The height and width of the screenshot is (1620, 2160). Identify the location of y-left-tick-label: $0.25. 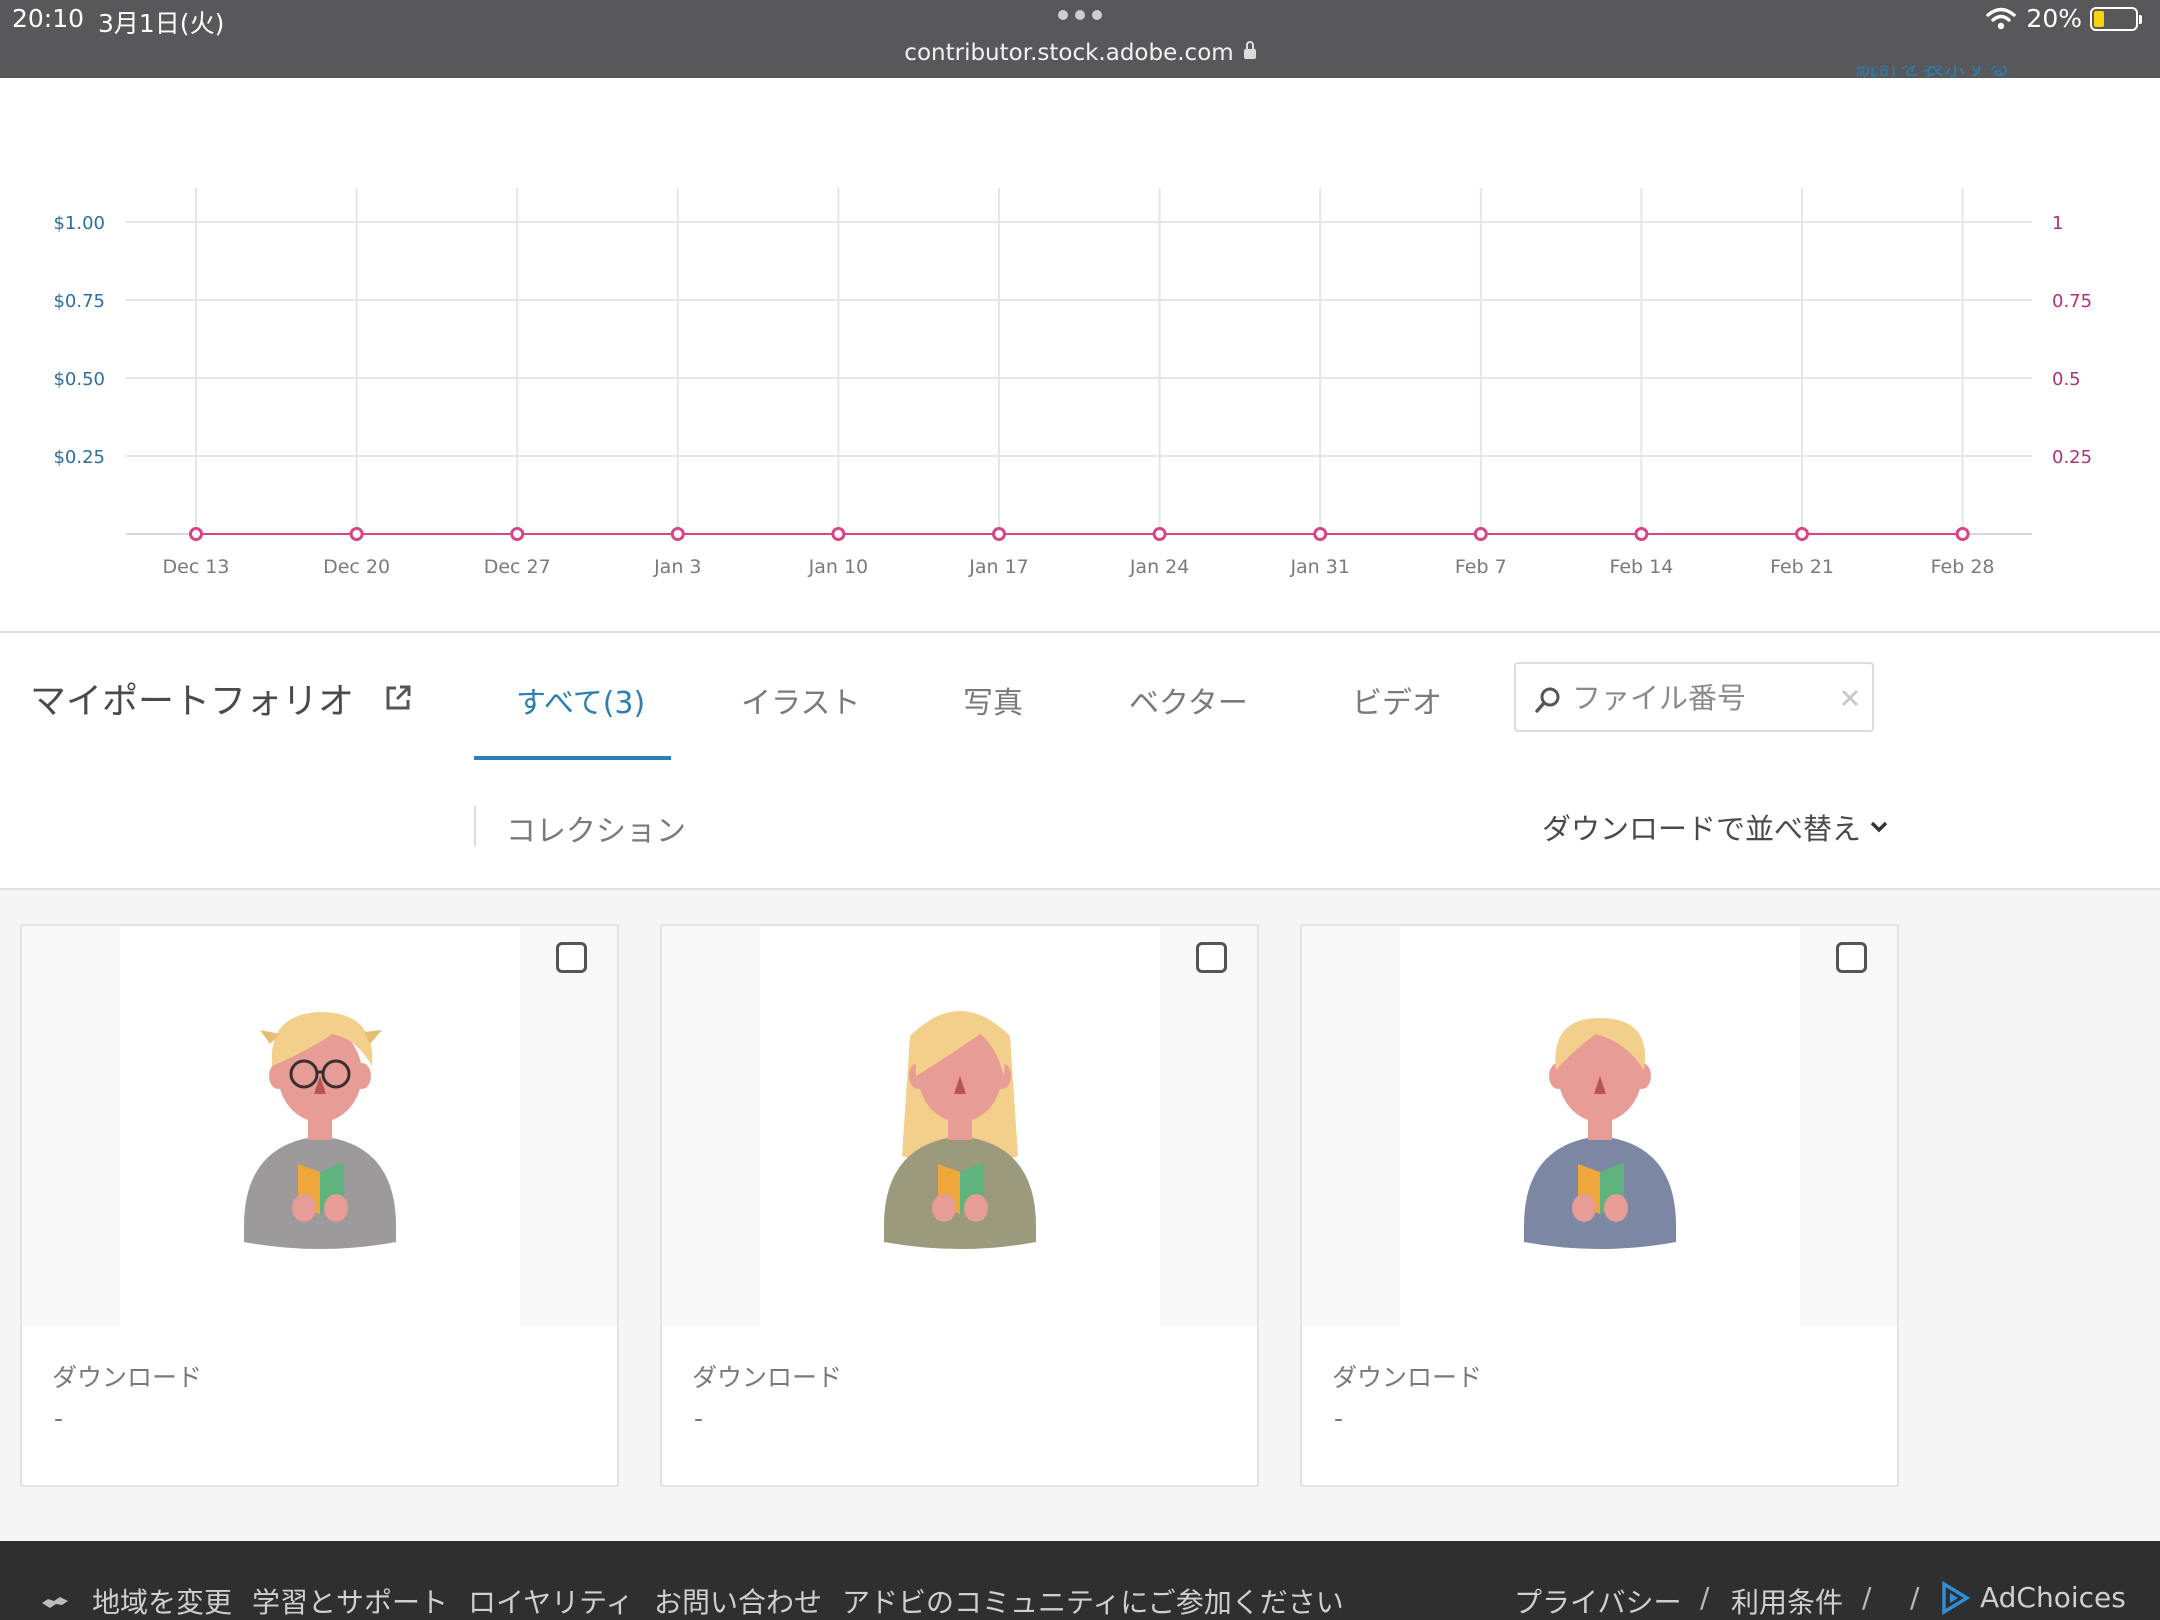
(79, 457).